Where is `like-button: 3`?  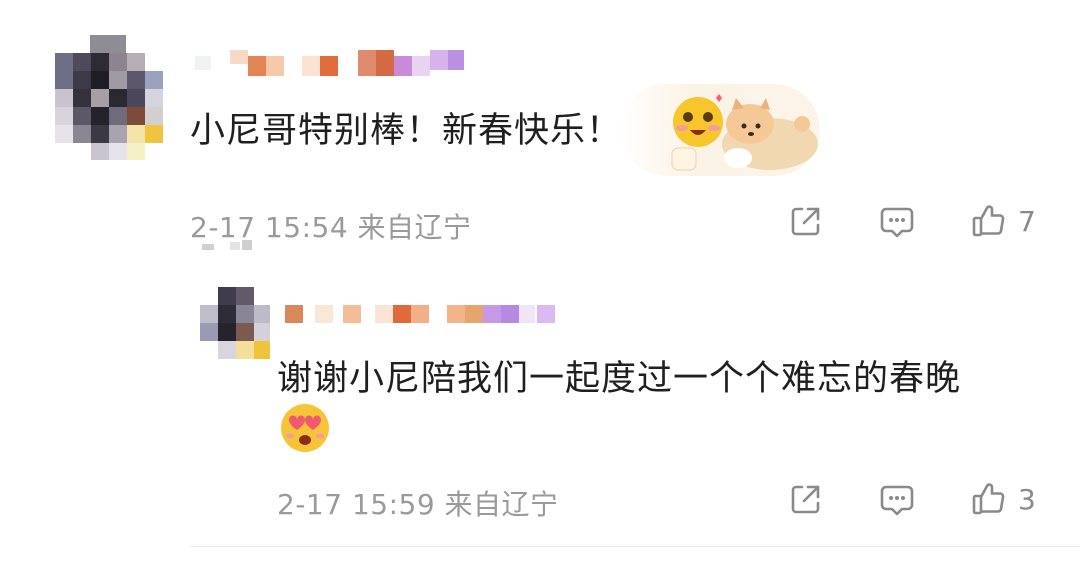 like-button: 3 is located at coordinates (1003, 499).